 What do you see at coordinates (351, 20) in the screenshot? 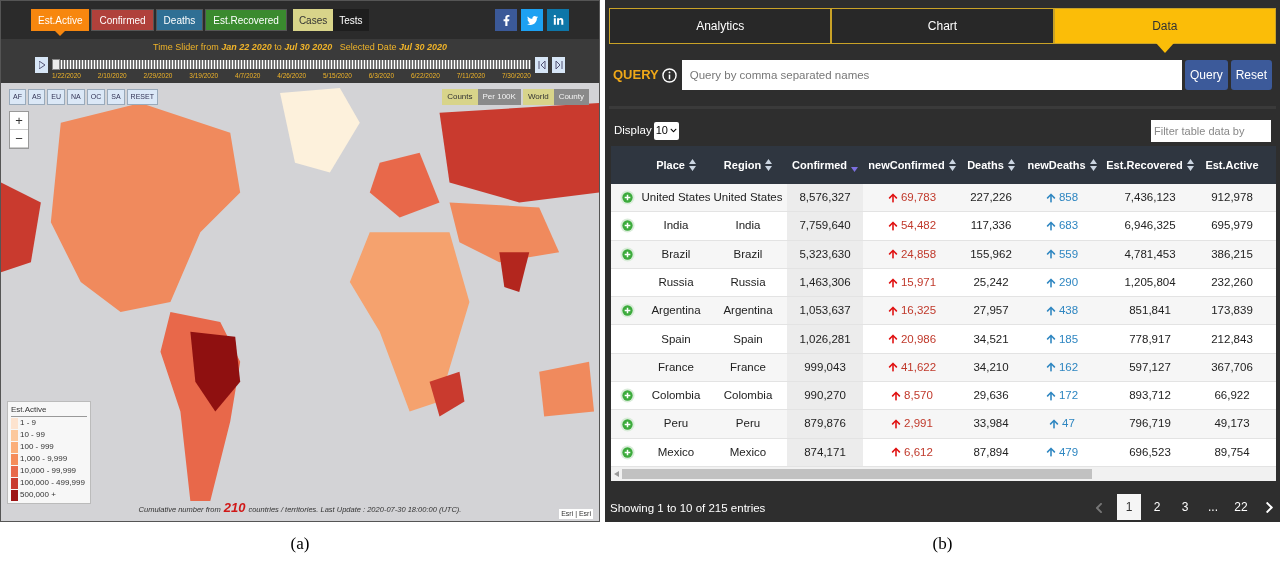
I see `type-tab: Tests` at bounding box center [351, 20].